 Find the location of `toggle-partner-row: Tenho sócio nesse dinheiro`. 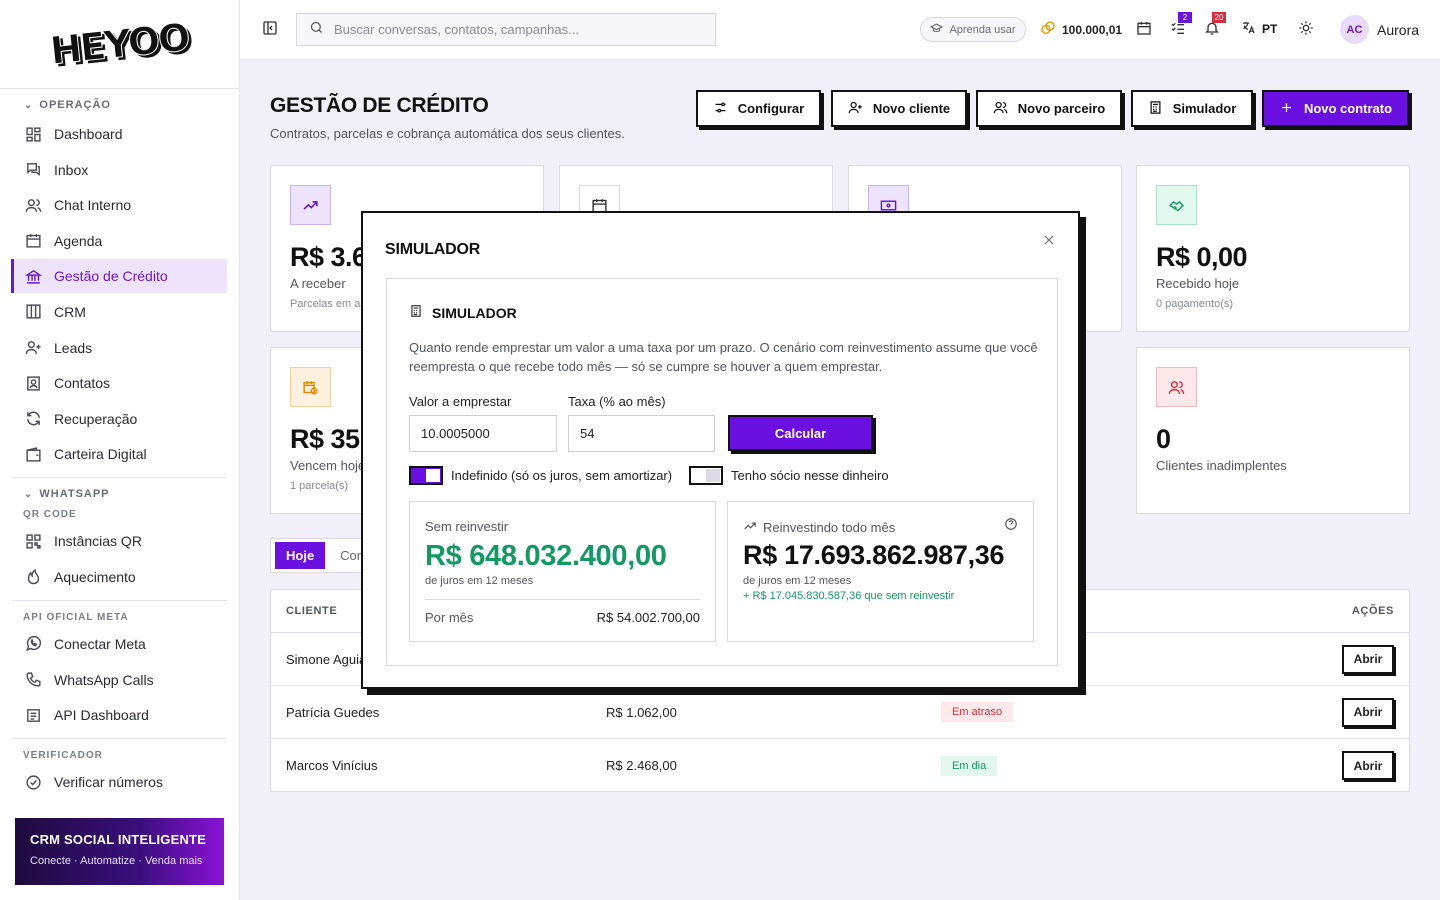

toggle-partner-row: Tenho sócio nesse dinheiro is located at coordinates (789, 475).